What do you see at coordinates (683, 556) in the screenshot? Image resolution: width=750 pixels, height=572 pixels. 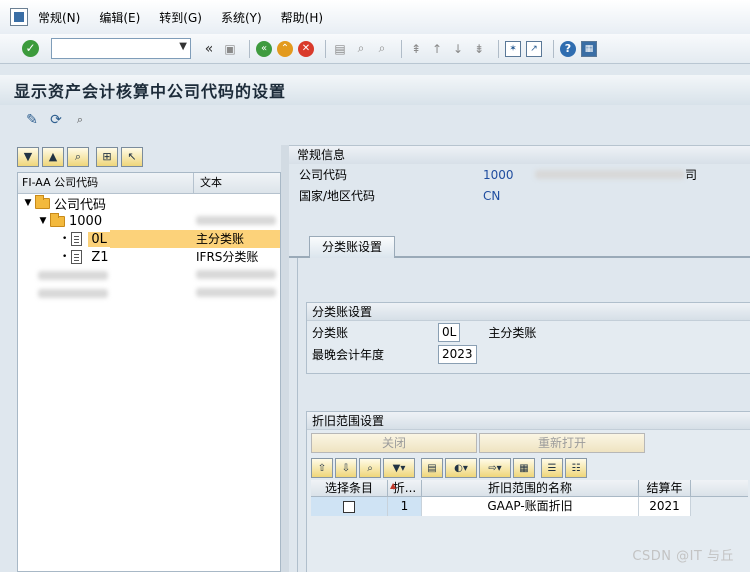 I see `watermark: CSDN @IT 与丘` at bounding box center [683, 556].